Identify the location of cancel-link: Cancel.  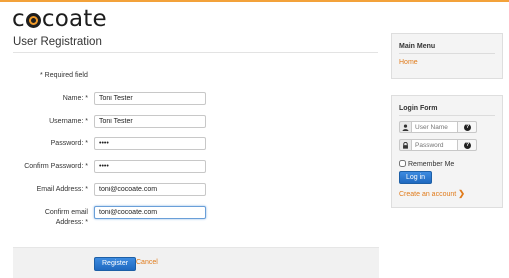
(147, 262).